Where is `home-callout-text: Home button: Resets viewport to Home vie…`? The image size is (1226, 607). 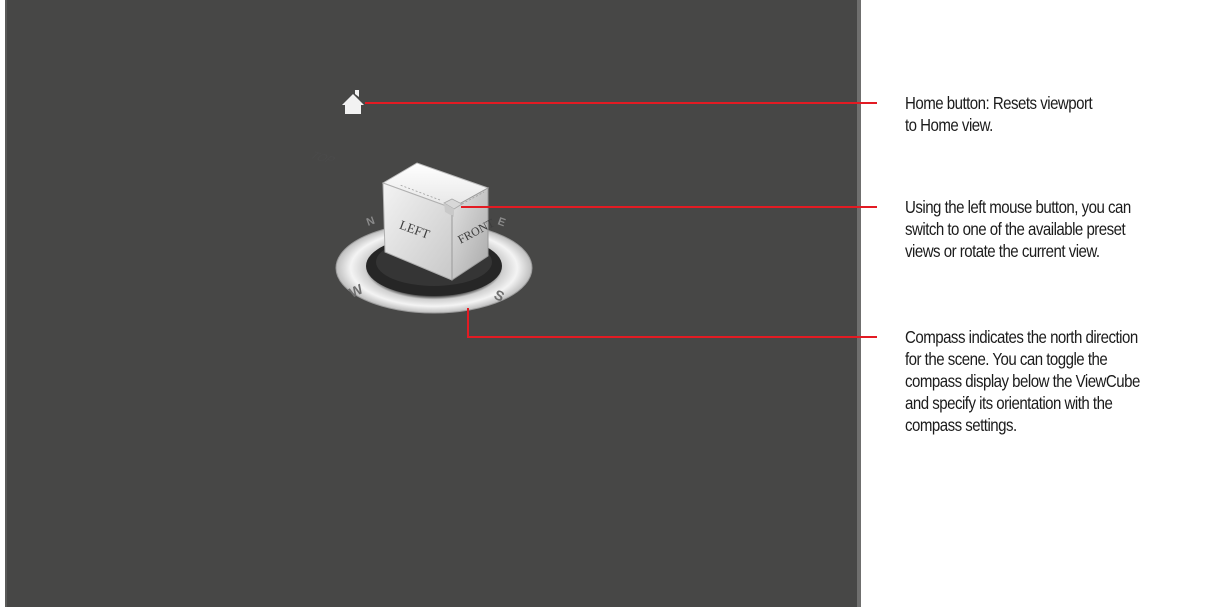 home-callout-text: Home button: Resets viewport to Home vie… is located at coordinates (999, 114).